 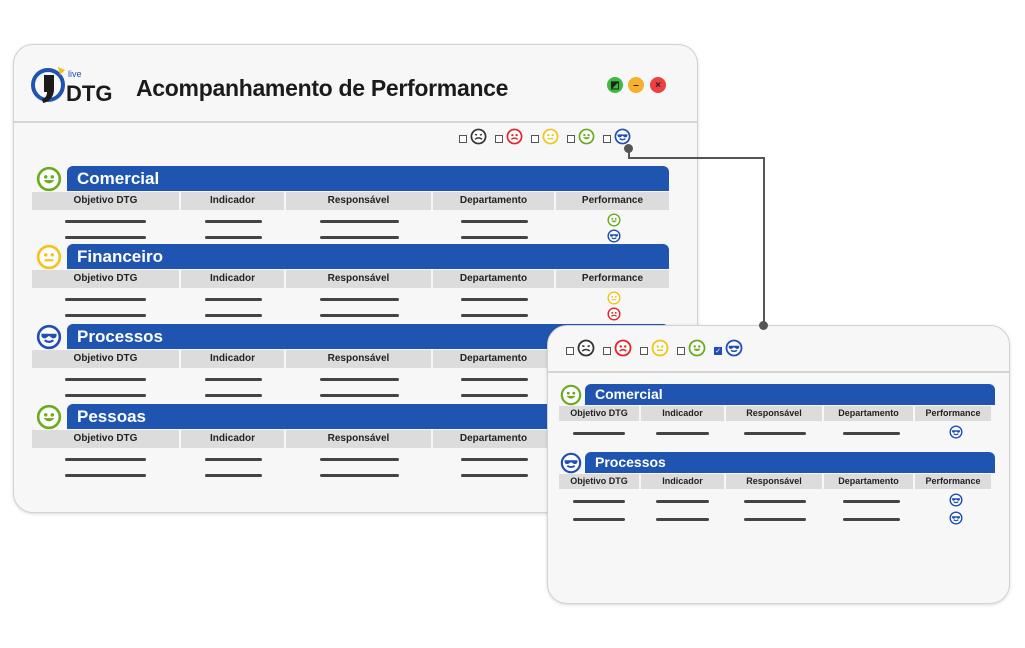 I want to click on dtg-logo: live DTG, so click(x=71, y=86).